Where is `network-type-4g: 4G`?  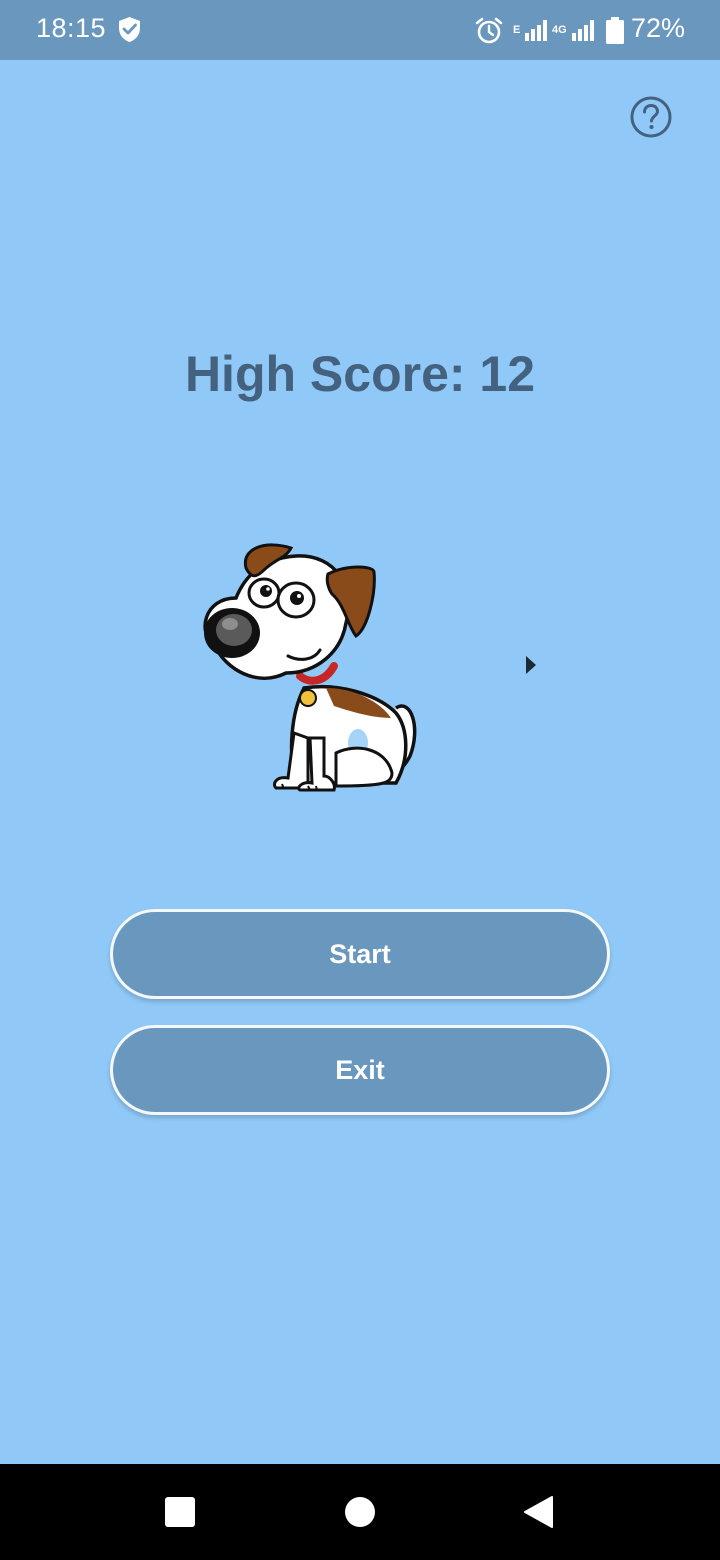
network-type-4g: 4G is located at coordinates (559, 30).